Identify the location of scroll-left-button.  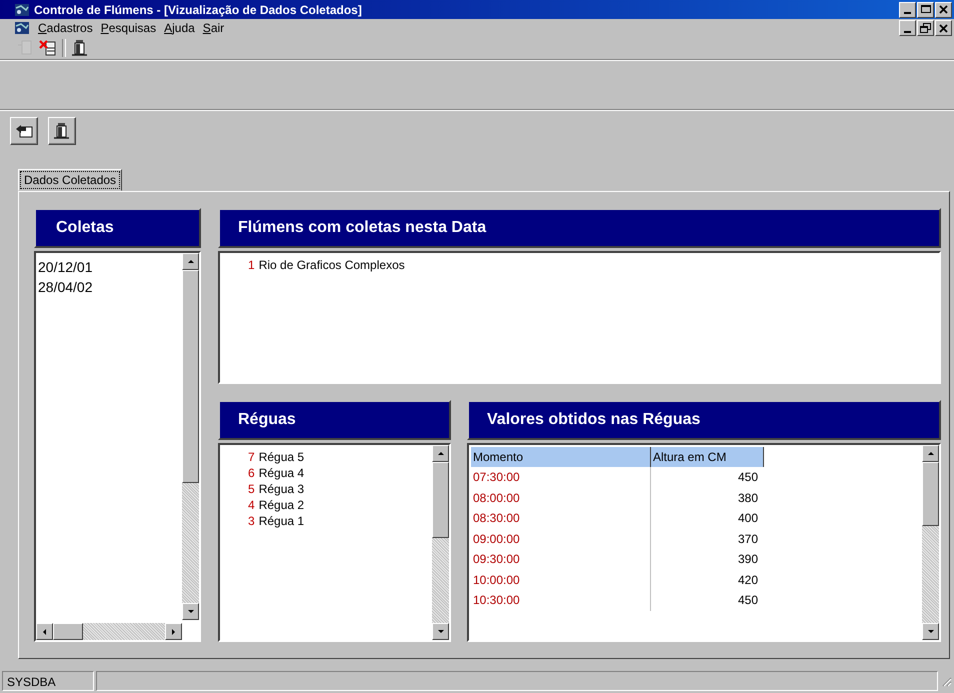
(44, 631).